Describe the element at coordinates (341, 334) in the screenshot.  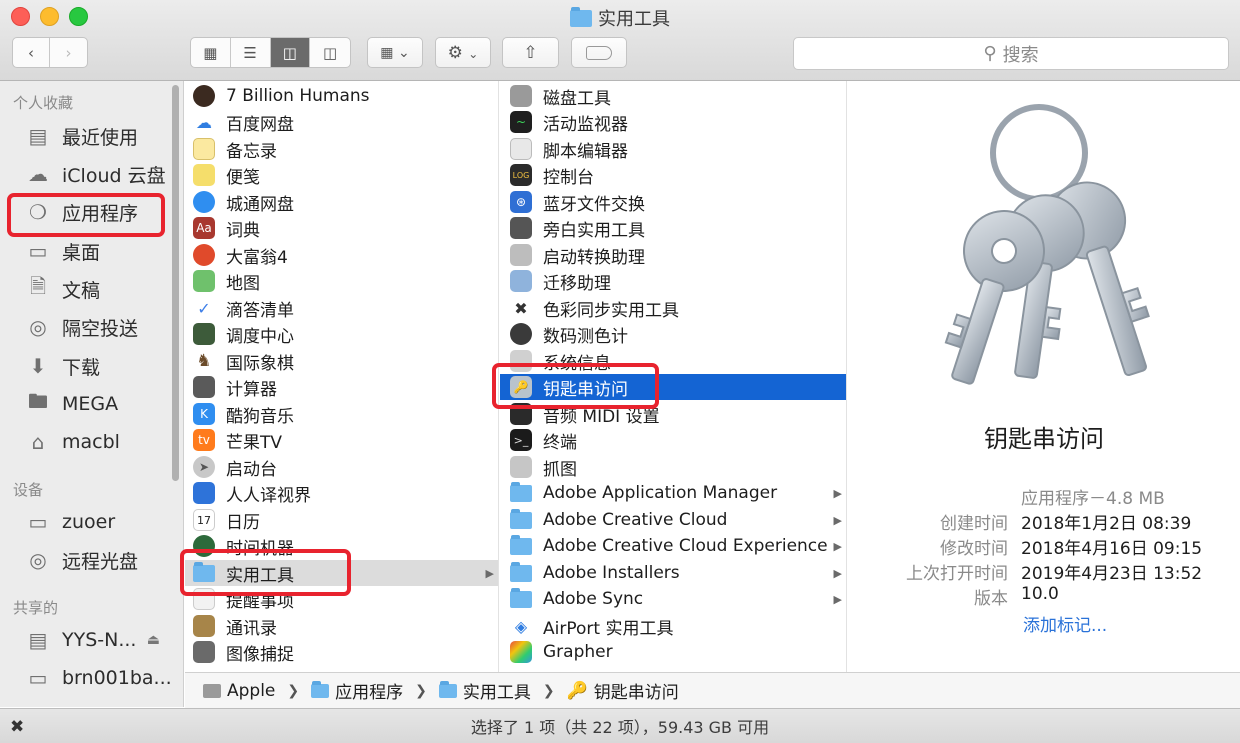
I see `list-item: 调度中心` at that location.